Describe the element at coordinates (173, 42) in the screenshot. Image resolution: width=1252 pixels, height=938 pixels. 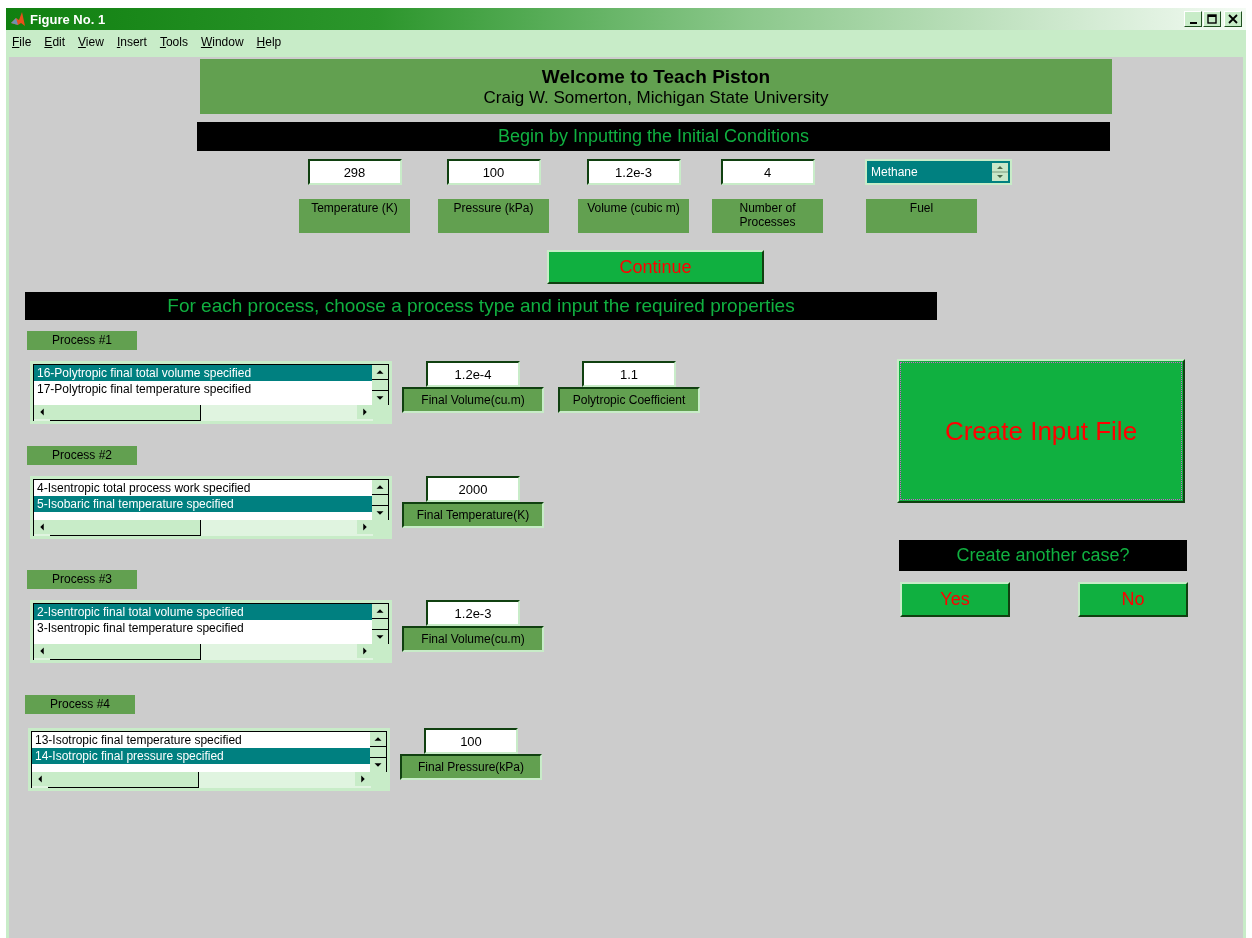
I see `menu-item: Tools` at that location.